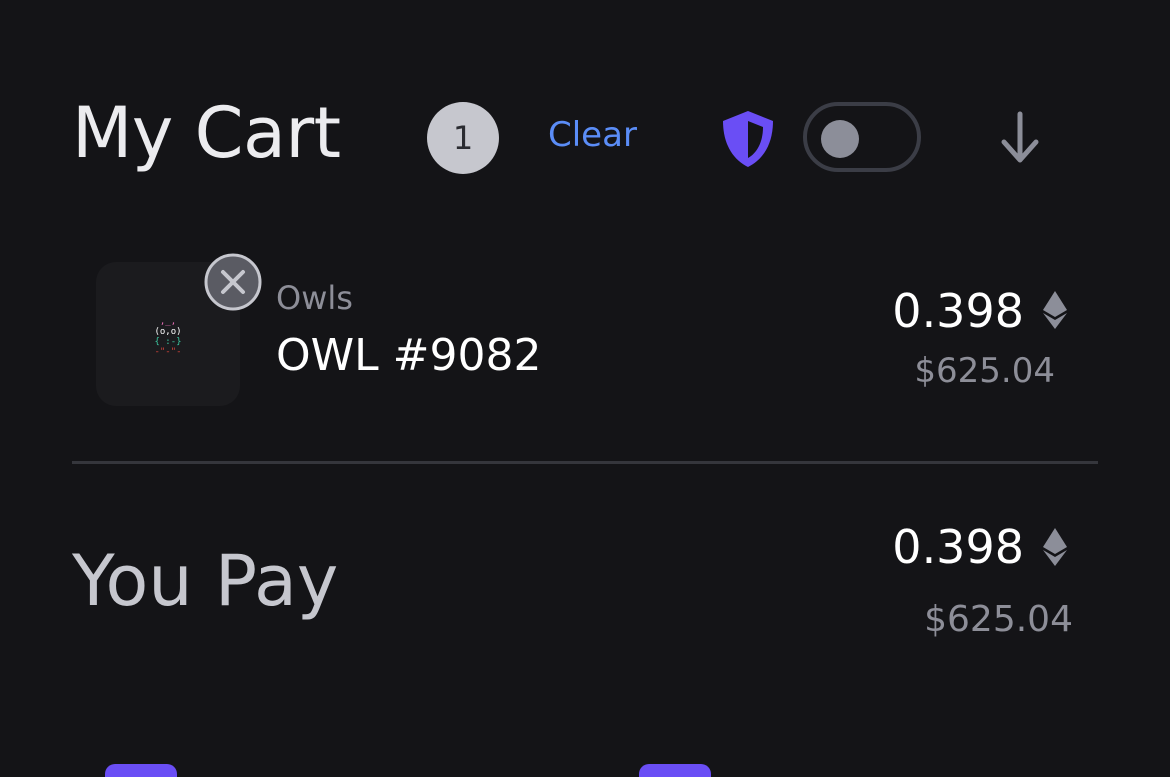 This screenshot has height=777, width=1170. I want to click on item-collection: Owls, so click(314, 298).